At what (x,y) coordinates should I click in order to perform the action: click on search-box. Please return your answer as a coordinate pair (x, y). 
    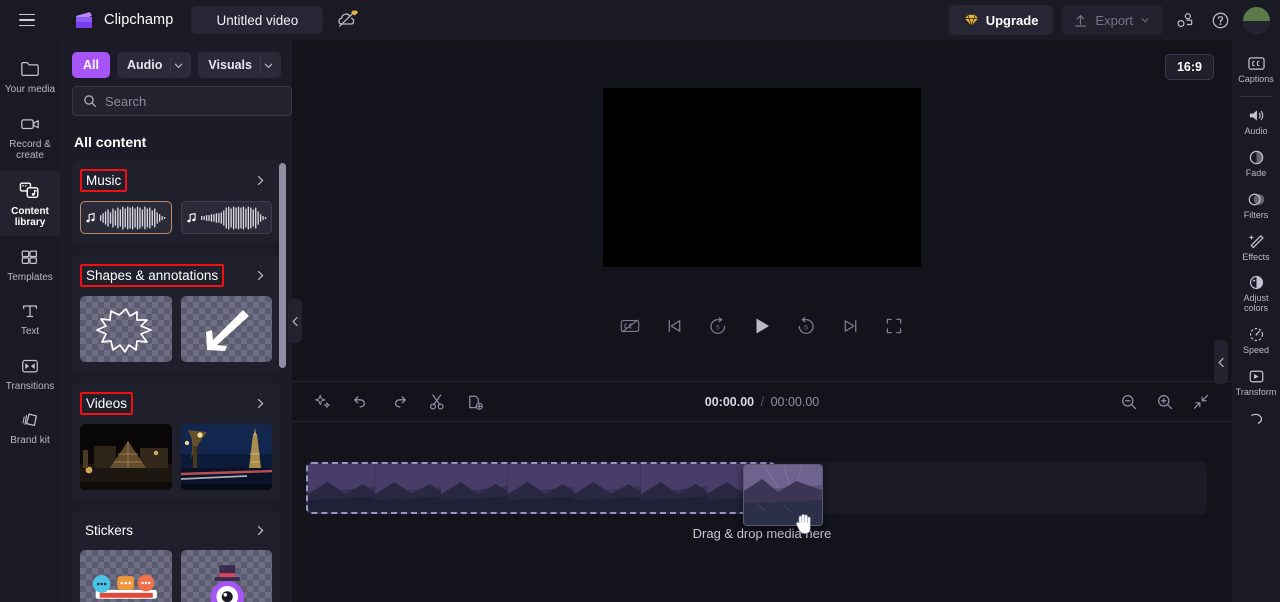
    Looking at the image, I should click on (182, 101).